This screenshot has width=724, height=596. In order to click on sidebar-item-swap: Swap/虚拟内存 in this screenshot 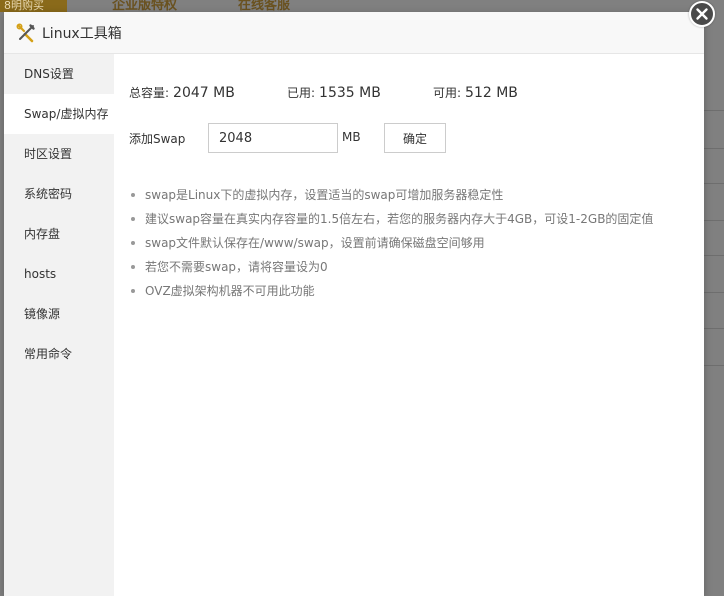, I will do `click(59, 114)`.